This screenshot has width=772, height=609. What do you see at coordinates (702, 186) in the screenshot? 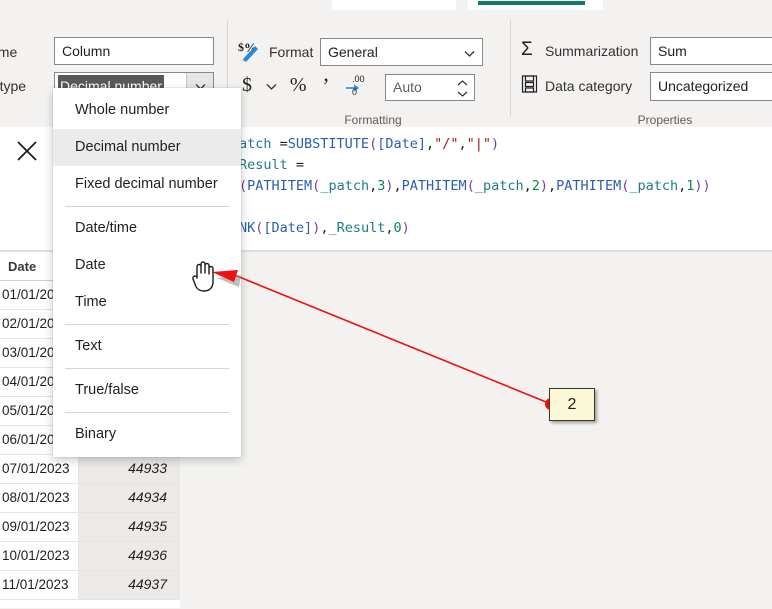
I see `formula-token: ))` at bounding box center [702, 186].